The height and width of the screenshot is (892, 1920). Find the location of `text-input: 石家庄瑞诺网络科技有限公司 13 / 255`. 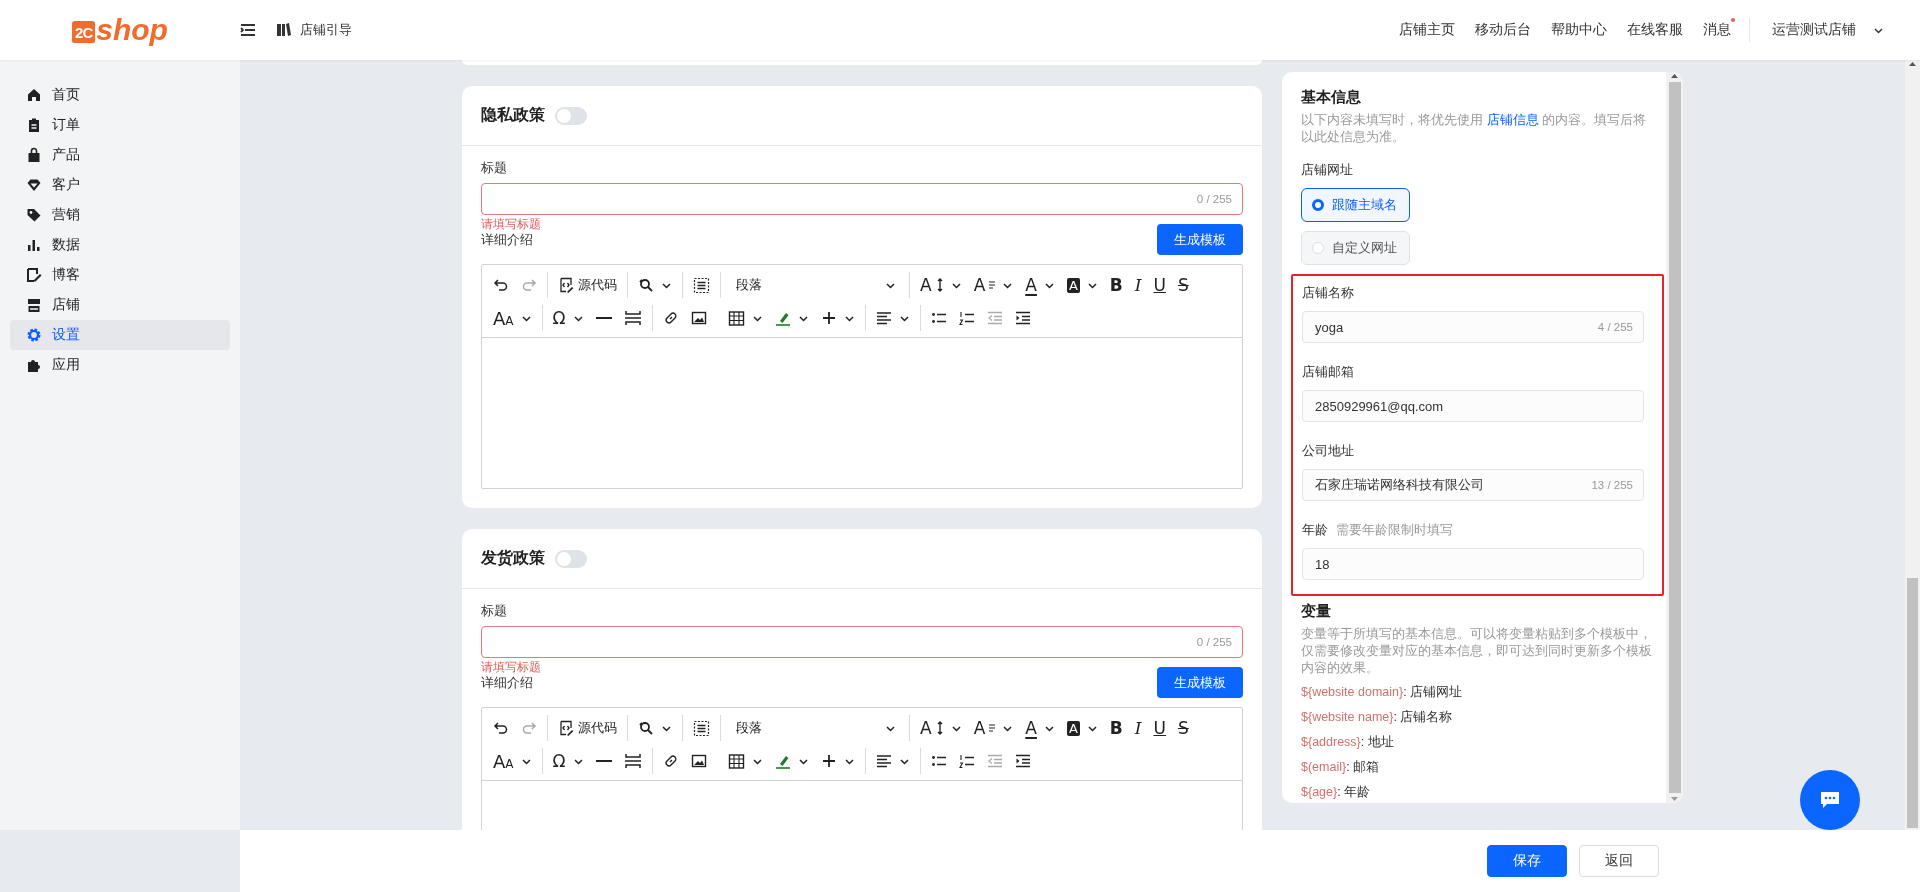

text-input: 石家庄瑞诺网络科技有限公司 13 / 255 is located at coordinates (1473, 485).